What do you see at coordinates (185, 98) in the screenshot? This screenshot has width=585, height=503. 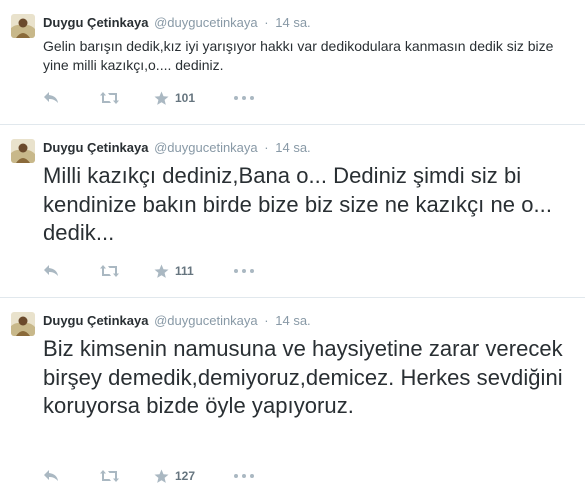 I see `favorite-count: 101` at bounding box center [185, 98].